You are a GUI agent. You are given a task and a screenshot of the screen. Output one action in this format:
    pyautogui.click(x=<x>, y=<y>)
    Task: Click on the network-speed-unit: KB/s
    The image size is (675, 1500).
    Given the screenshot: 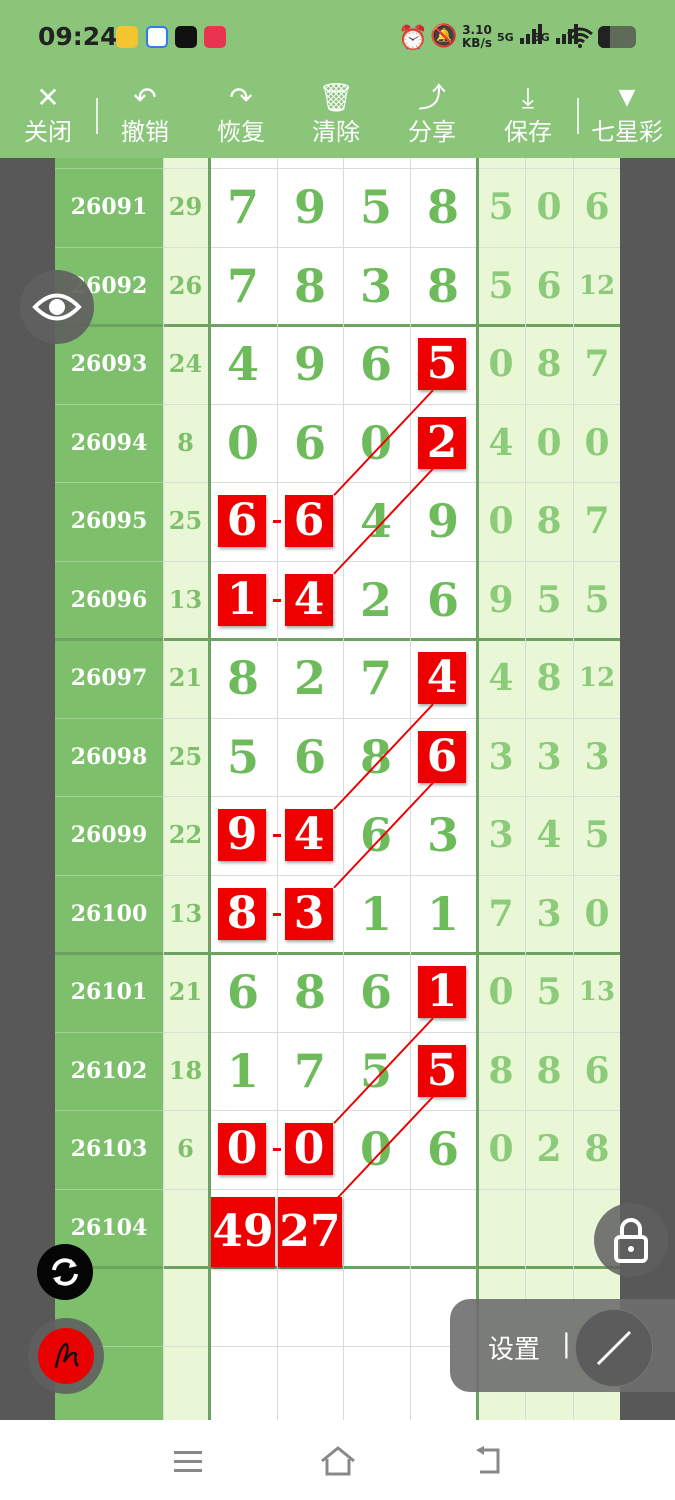 What is the action you would take?
    pyautogui.click(x=477, y=43)
    